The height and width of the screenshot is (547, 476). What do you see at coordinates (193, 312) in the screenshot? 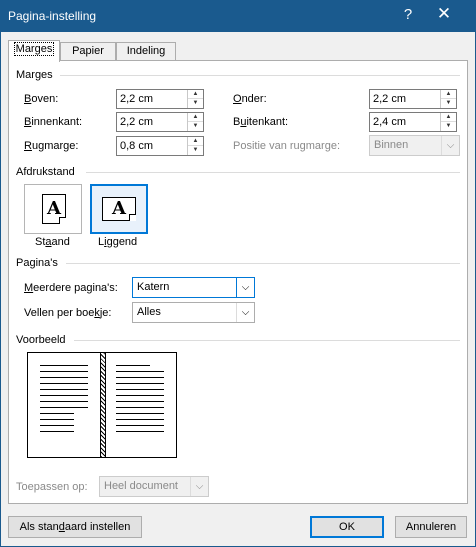
I see `sheets-per-booklet-select: Alles ⌵` at bounding box center [193, 312].